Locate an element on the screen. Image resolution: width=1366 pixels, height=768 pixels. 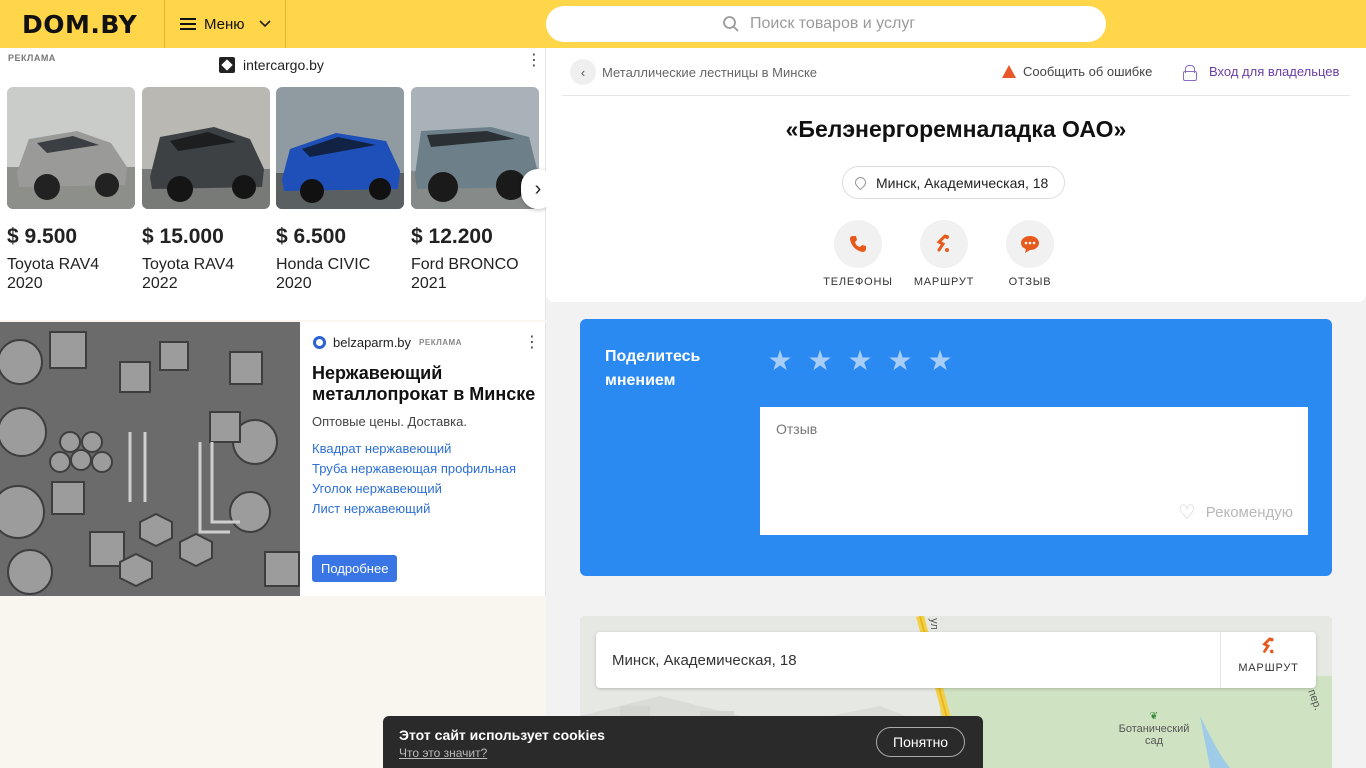
car-name: Toyota RAV4 2022 is located at coordinates (188, 274).